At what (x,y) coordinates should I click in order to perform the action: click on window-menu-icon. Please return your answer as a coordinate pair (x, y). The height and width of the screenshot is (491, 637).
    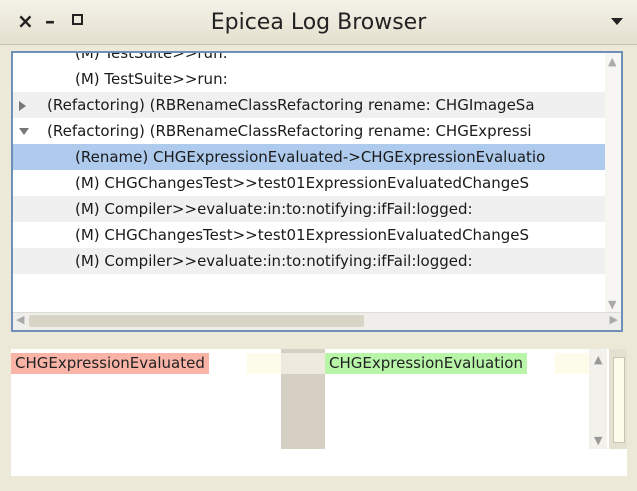
    Looking at the image, I should click on (617, 21).